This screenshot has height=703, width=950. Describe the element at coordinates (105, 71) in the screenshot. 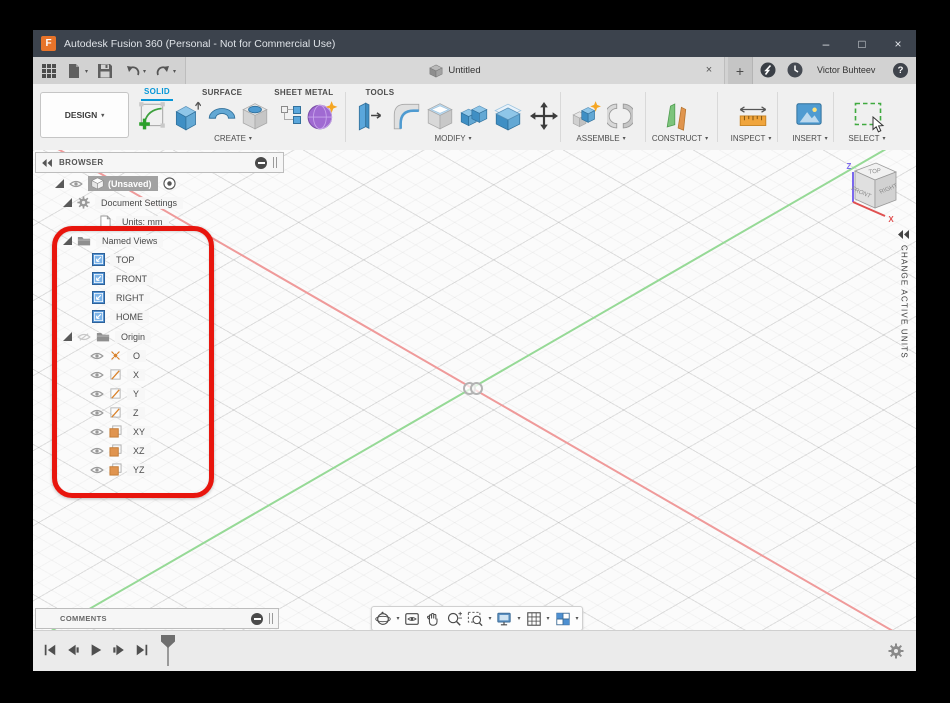

I see `save-icon` at that location.